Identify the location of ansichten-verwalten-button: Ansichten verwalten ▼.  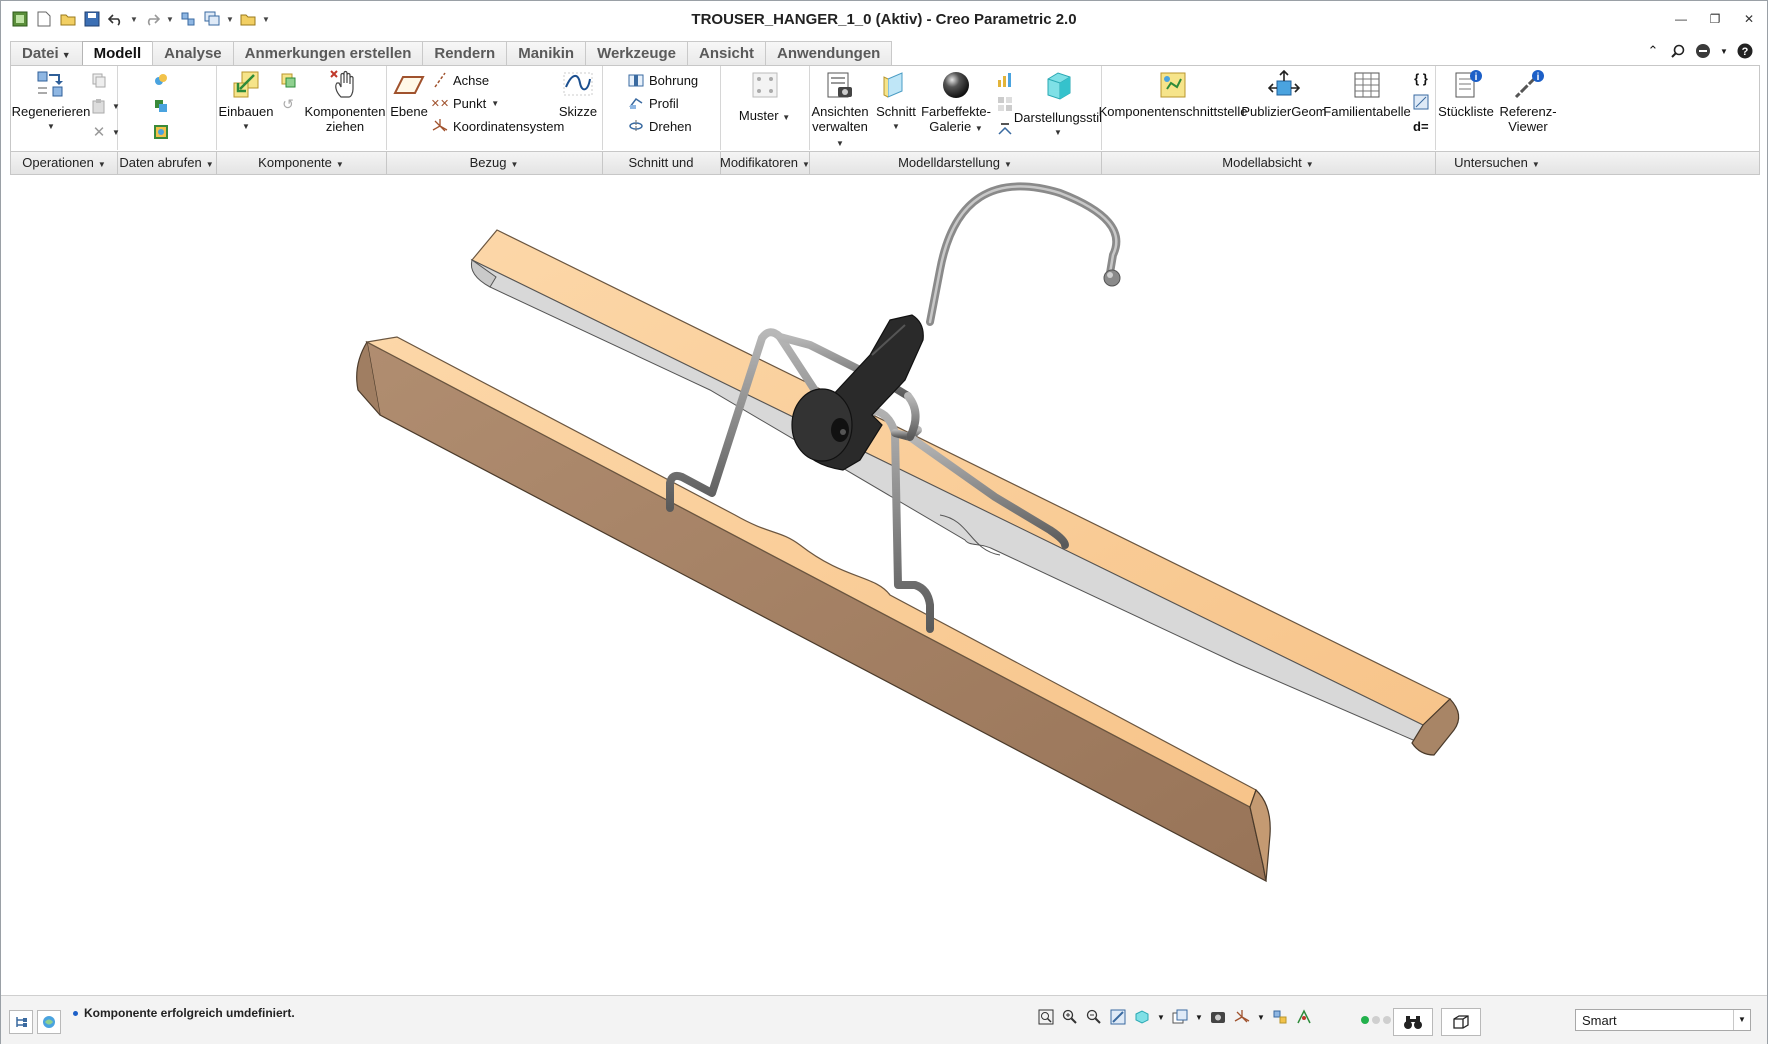
(840, 109).